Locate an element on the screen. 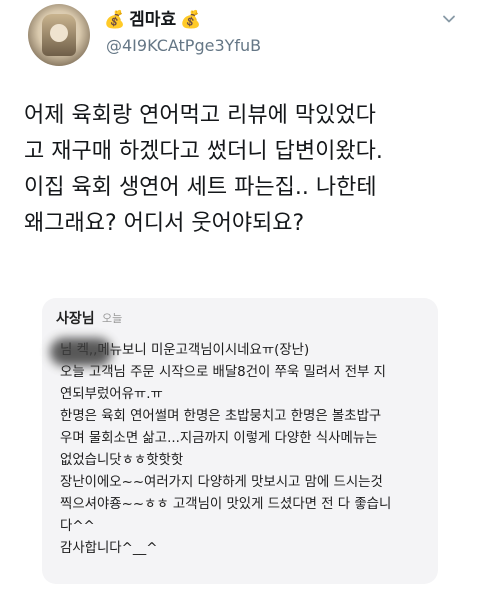  owner-label: 사장님 is located at coordinates (75, 319).